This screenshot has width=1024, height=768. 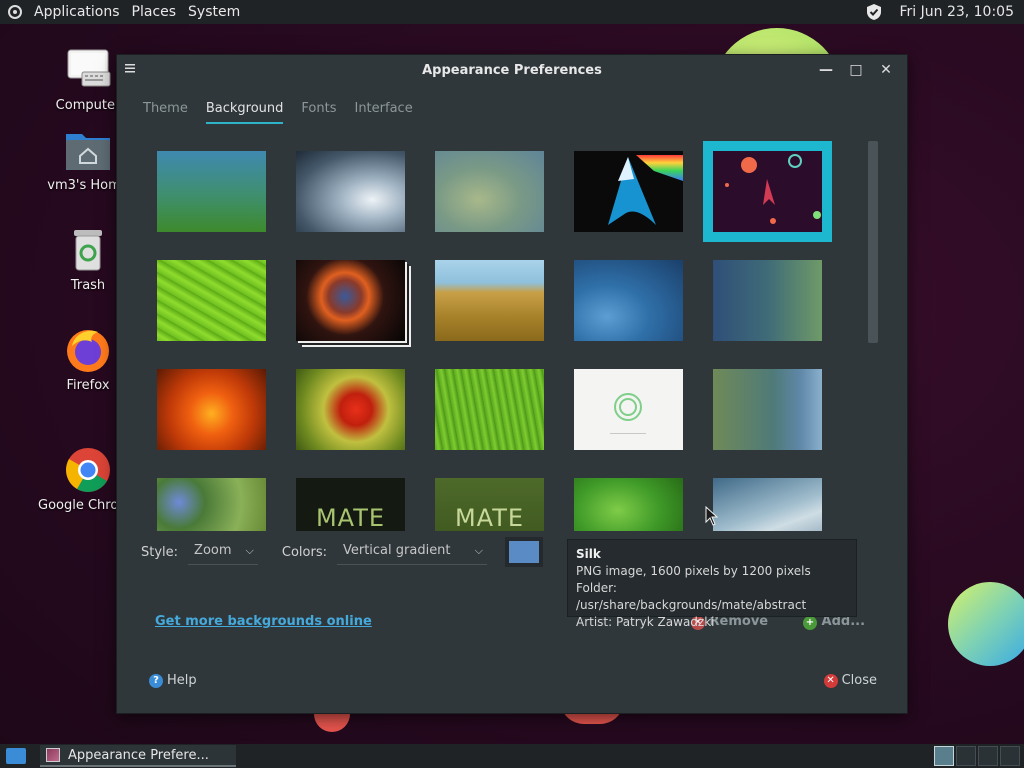 I want to click on style-dropdown: Zoom ⌵, so click(x=223, y=552).